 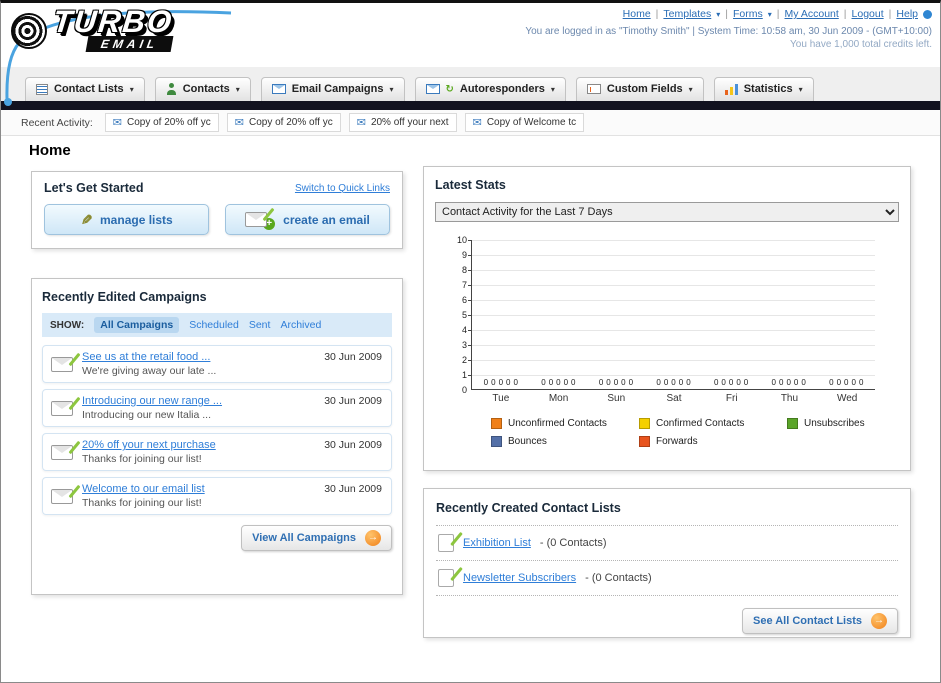 What do you see at coordinates (126, 219) in the screenshot?
I see `manage-lists-button: ✎ manage lists` at bounding box center [126, 219].